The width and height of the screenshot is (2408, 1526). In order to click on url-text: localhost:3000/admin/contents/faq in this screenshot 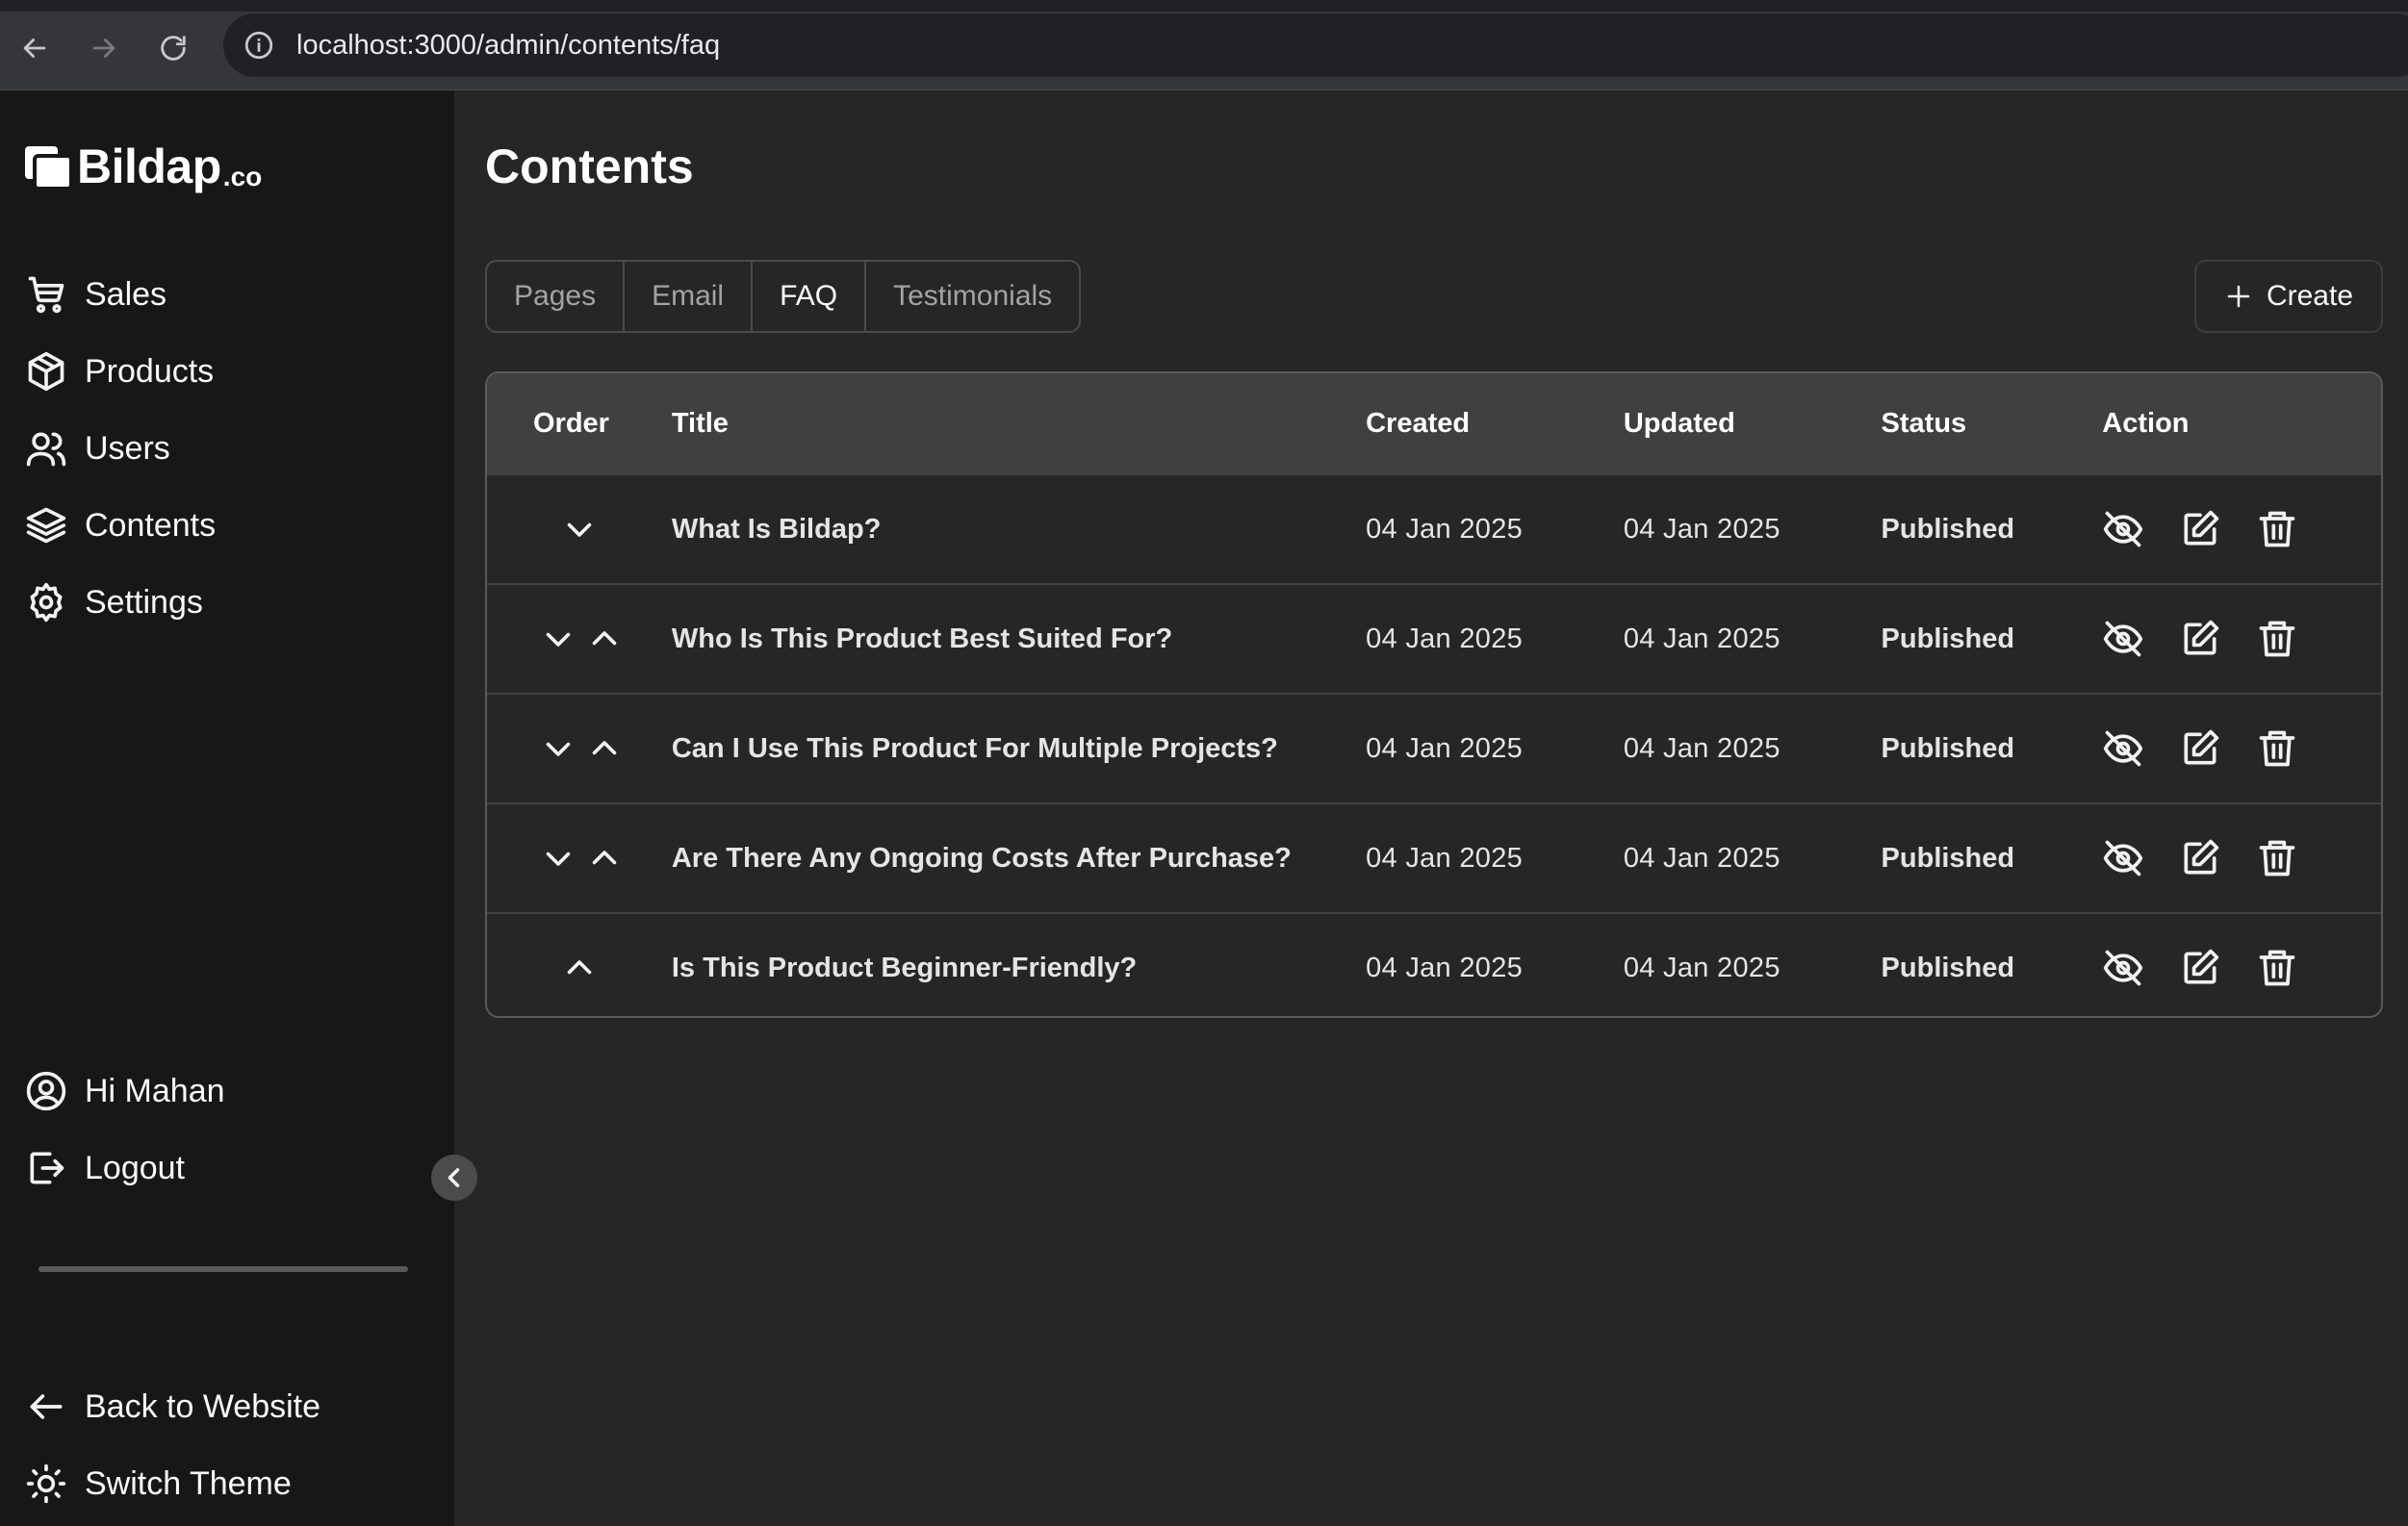, I will do `click(508, 46)`.